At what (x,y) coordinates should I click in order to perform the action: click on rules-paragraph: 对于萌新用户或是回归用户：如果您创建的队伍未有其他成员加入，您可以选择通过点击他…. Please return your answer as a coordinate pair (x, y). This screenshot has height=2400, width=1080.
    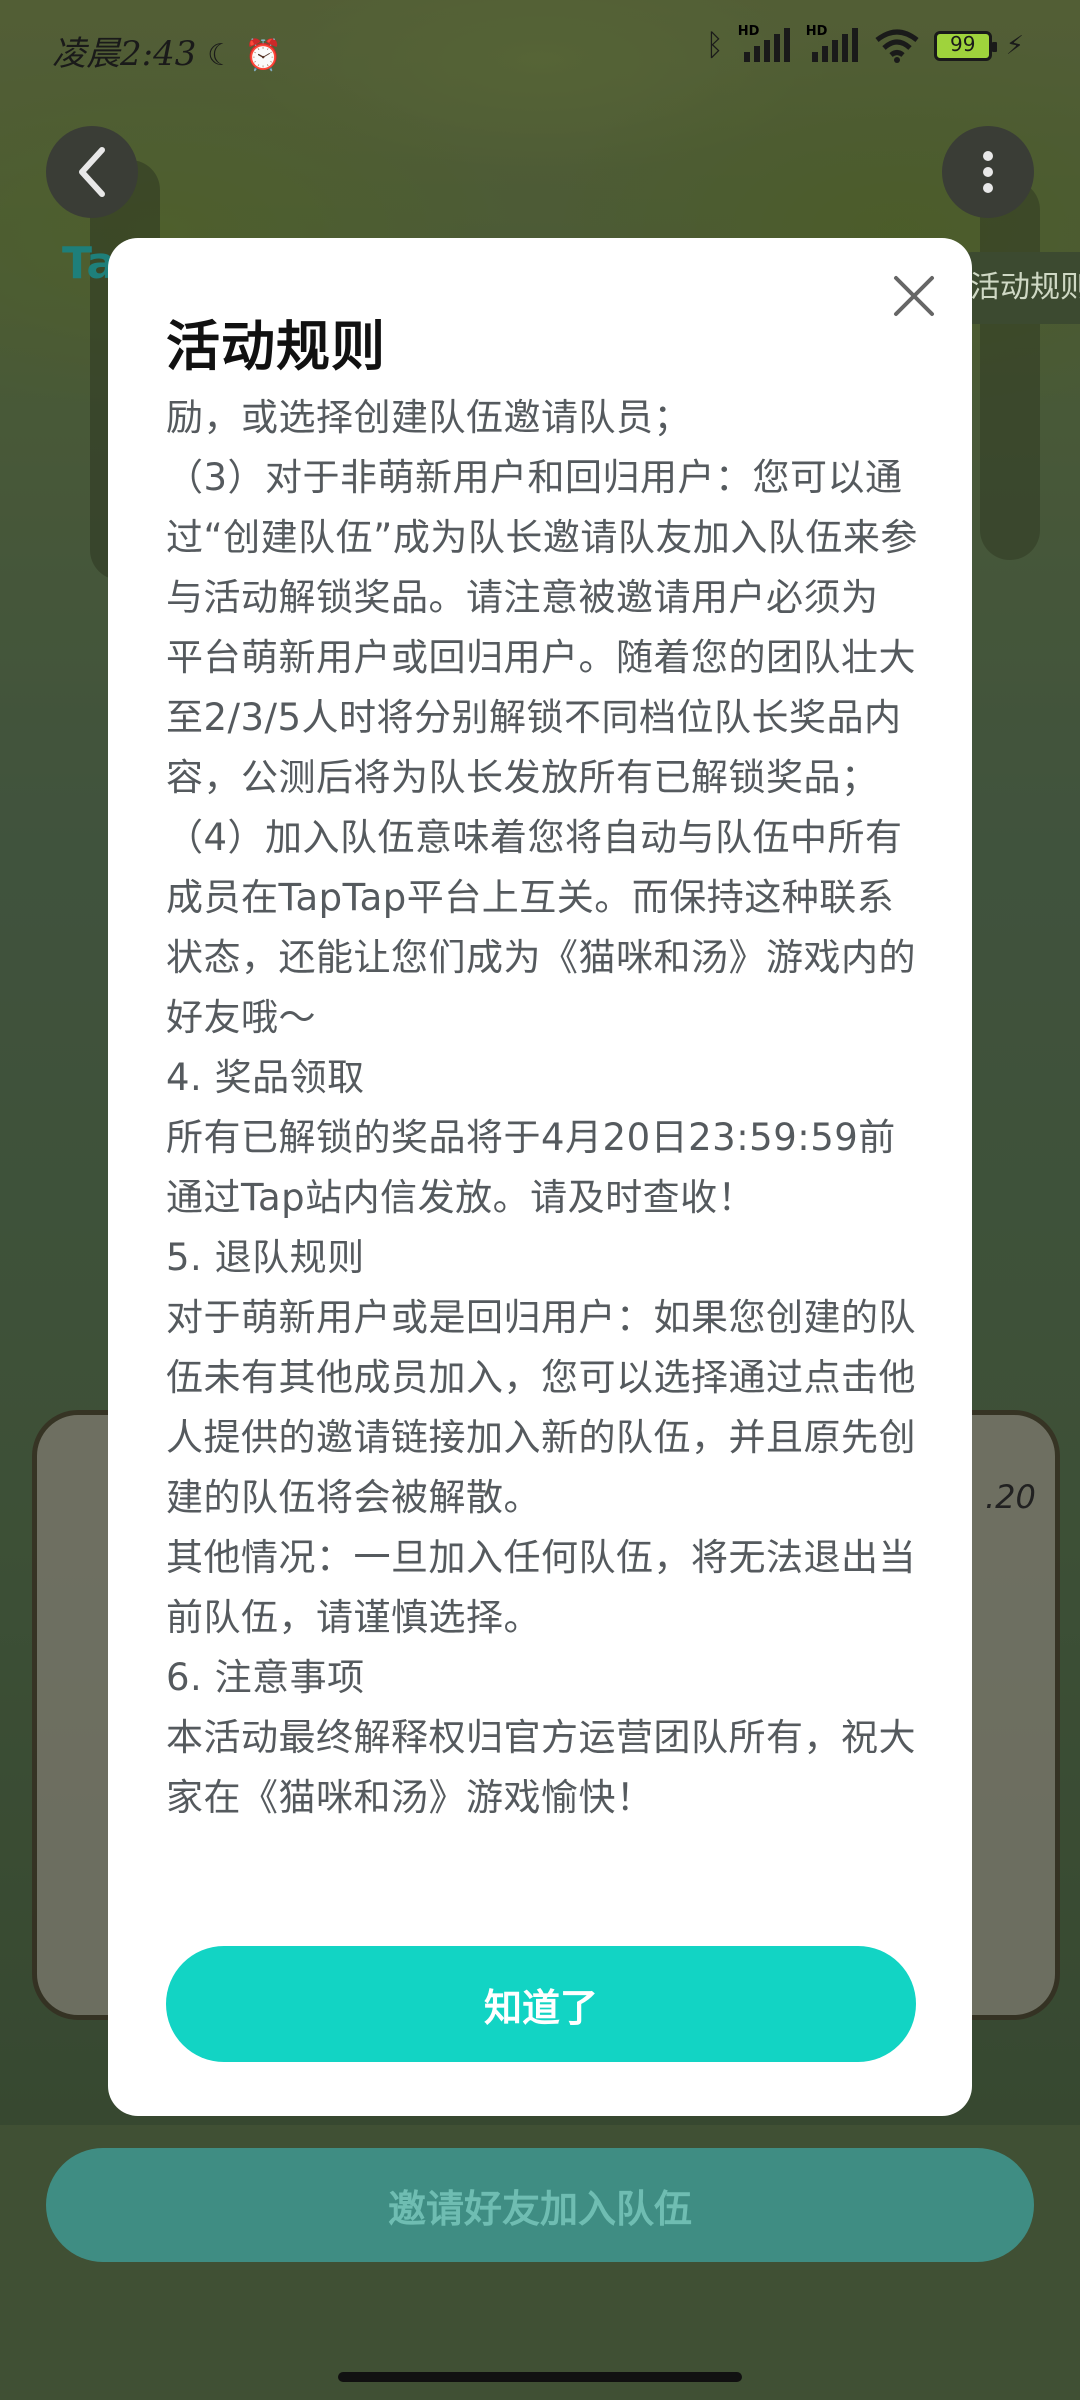
    Looking at the image, I should click on (541, 1407).